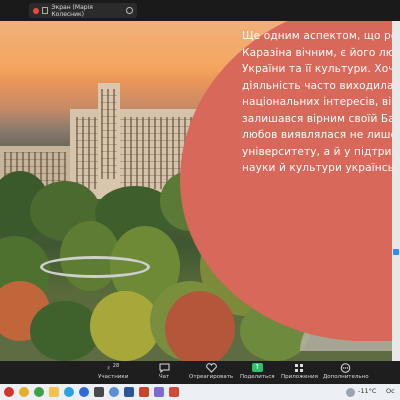  What do you see at coordinates (321, 85) in the screenshot?
I see `slide-text-line: діяльність часто виходила за м` at bounding box center [321, 85].